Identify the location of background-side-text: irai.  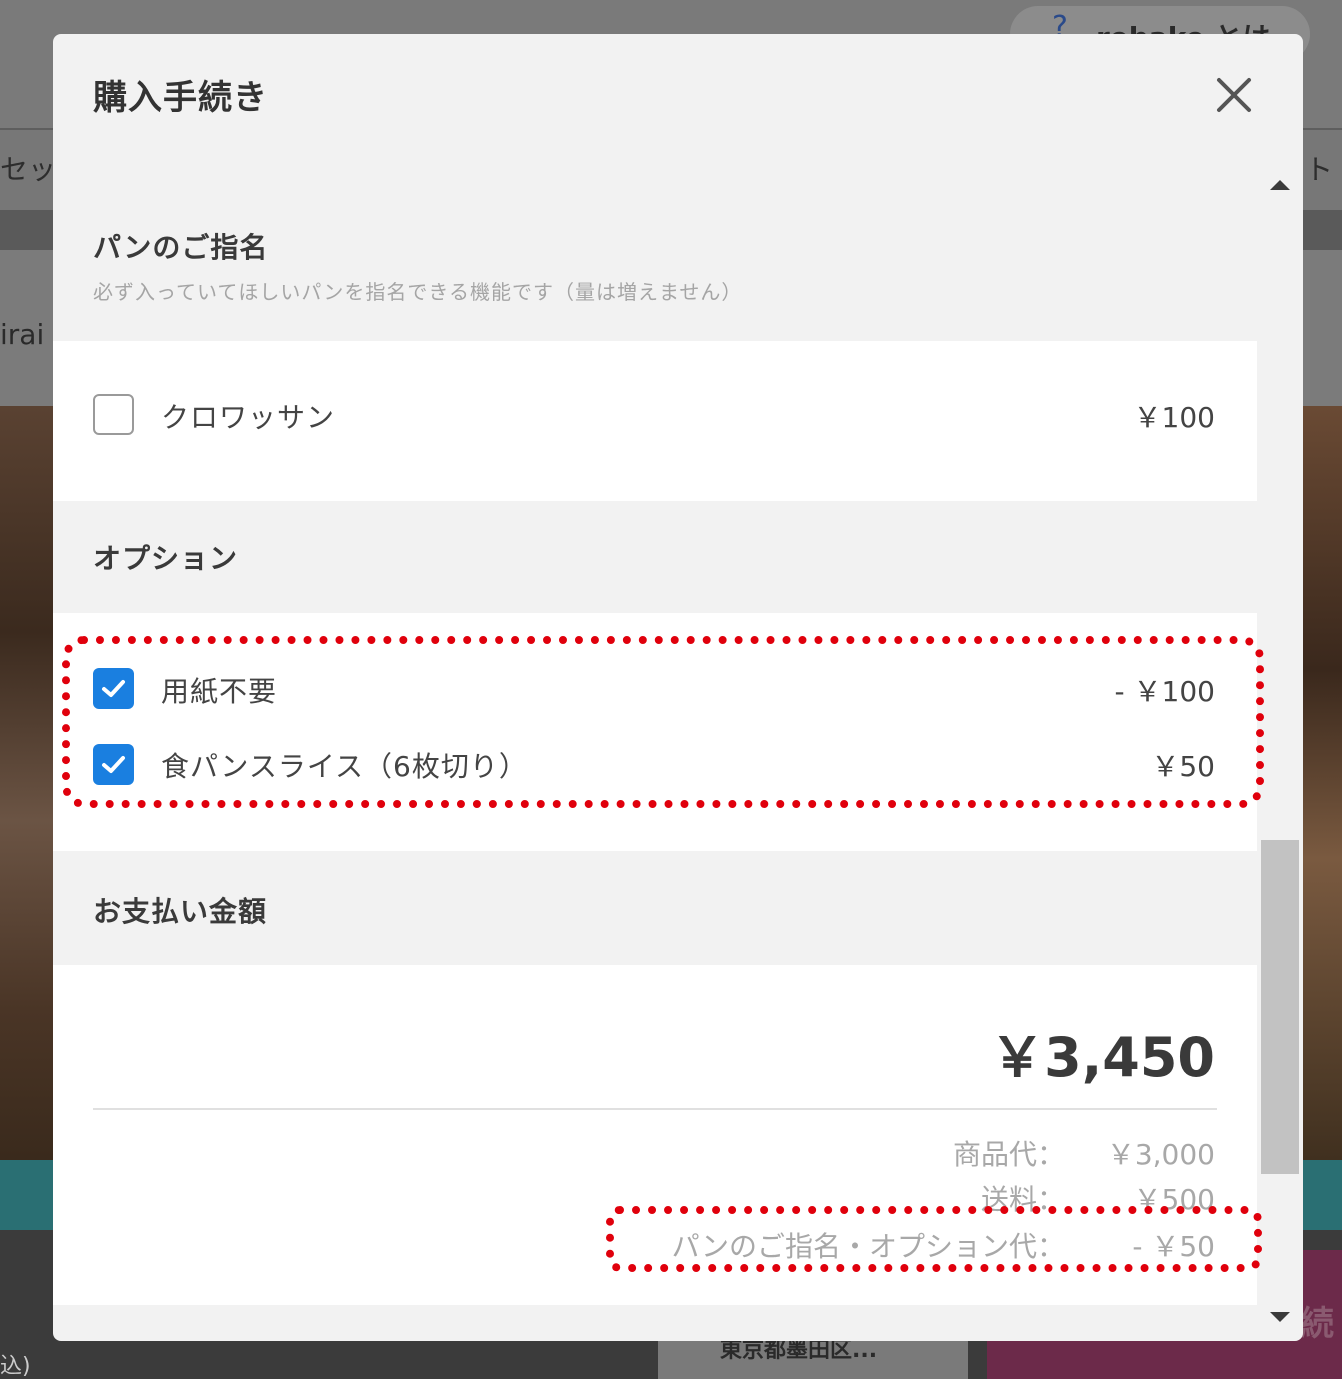
(22, 334).